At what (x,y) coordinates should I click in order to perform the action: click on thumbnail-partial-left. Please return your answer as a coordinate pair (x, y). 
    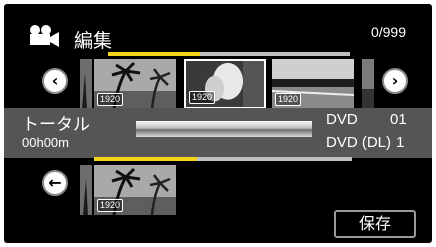
    Looking at the image, I should click on (86, 84).